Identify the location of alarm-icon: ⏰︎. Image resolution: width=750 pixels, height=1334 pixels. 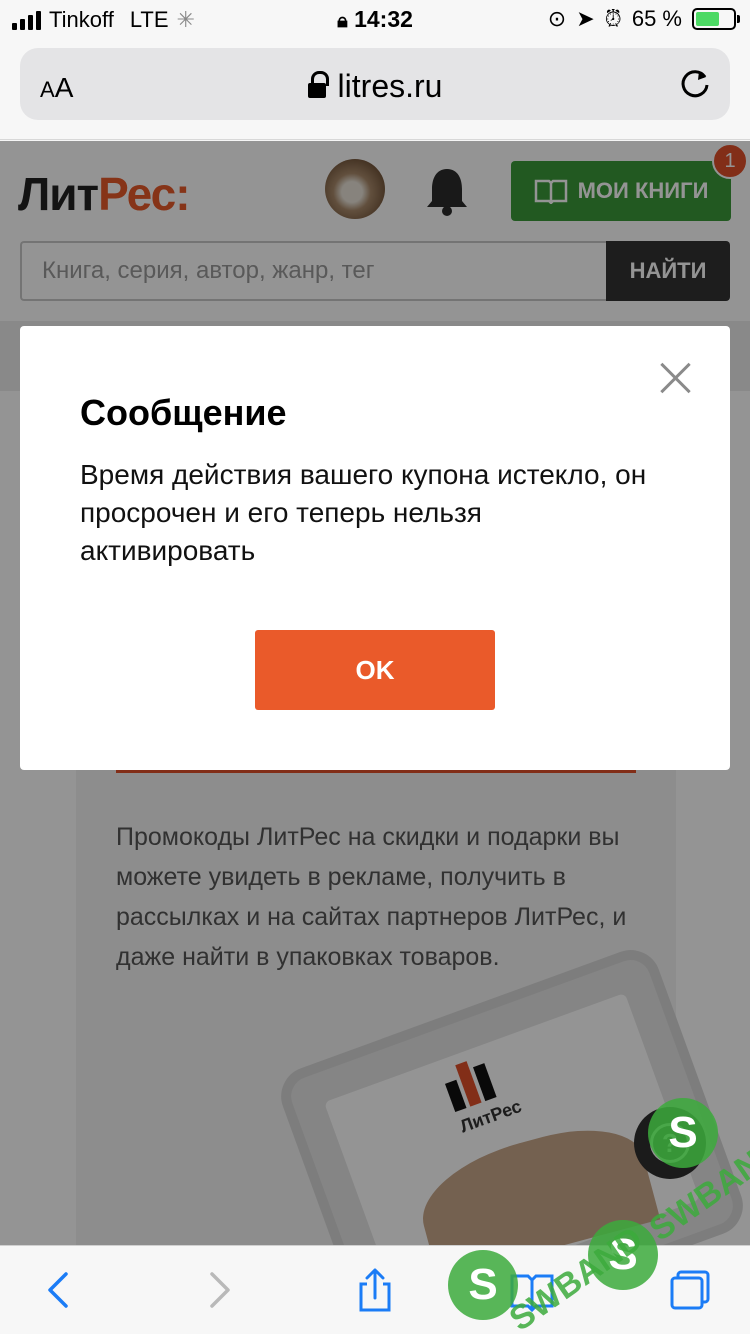
(613, 18).